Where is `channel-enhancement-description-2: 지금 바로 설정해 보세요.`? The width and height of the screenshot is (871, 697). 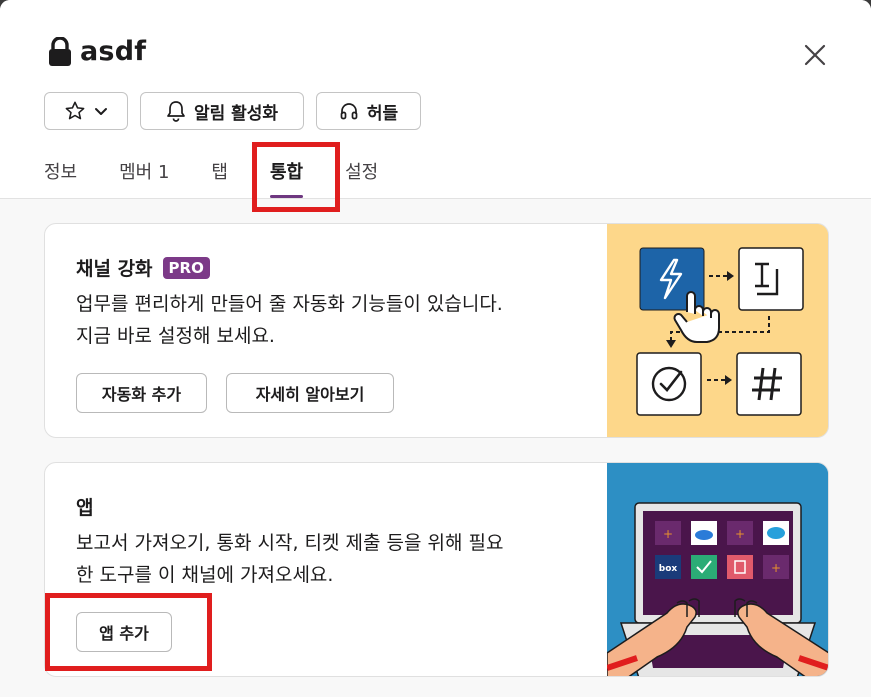 channel-enhancement-description-2: 지금 바로 설정해 보세요. is located at coordinates (175, 336).